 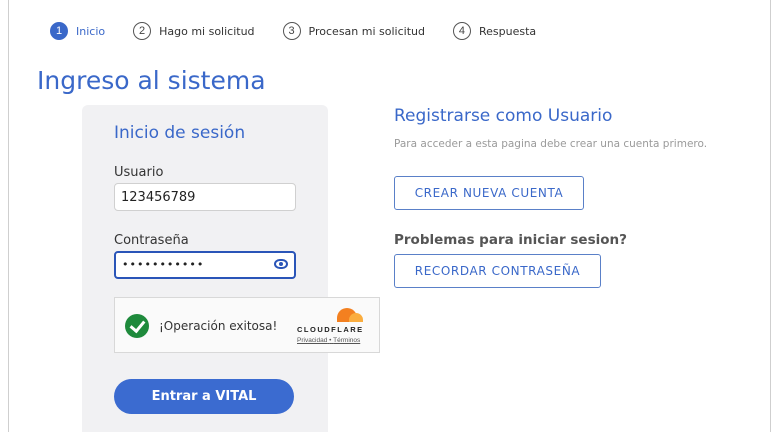 I want to click on cloud-icon, so click(x=347, y=314).